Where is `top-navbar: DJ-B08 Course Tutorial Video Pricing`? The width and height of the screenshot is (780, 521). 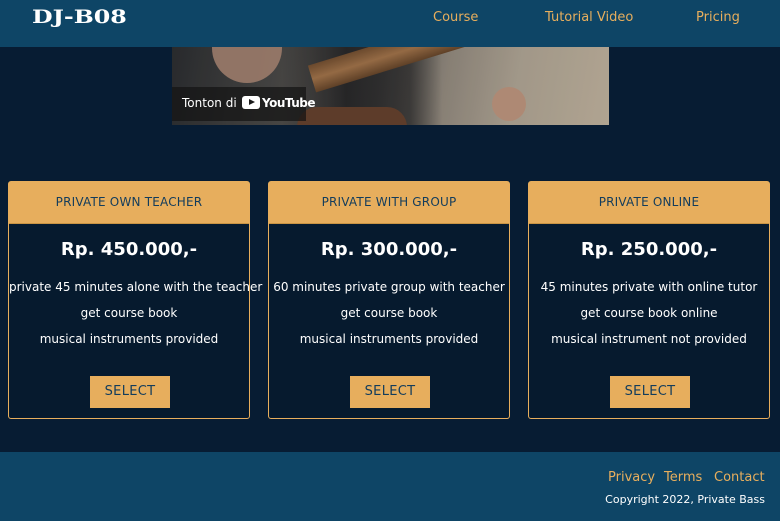 top-navbar: DJ-B08 Course Tutorial Video Pricing is located at coordinates (390, 23).